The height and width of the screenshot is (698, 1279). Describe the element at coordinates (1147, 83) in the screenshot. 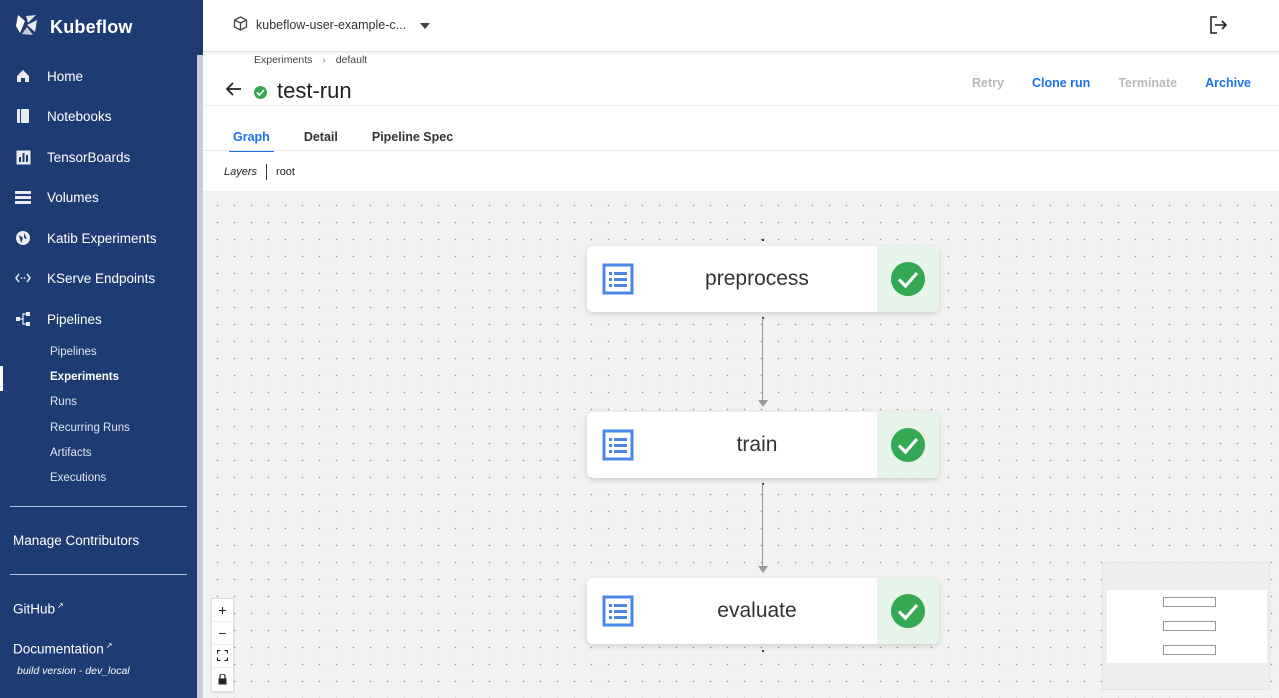

I see `terminate-button: Terminate` at that location.